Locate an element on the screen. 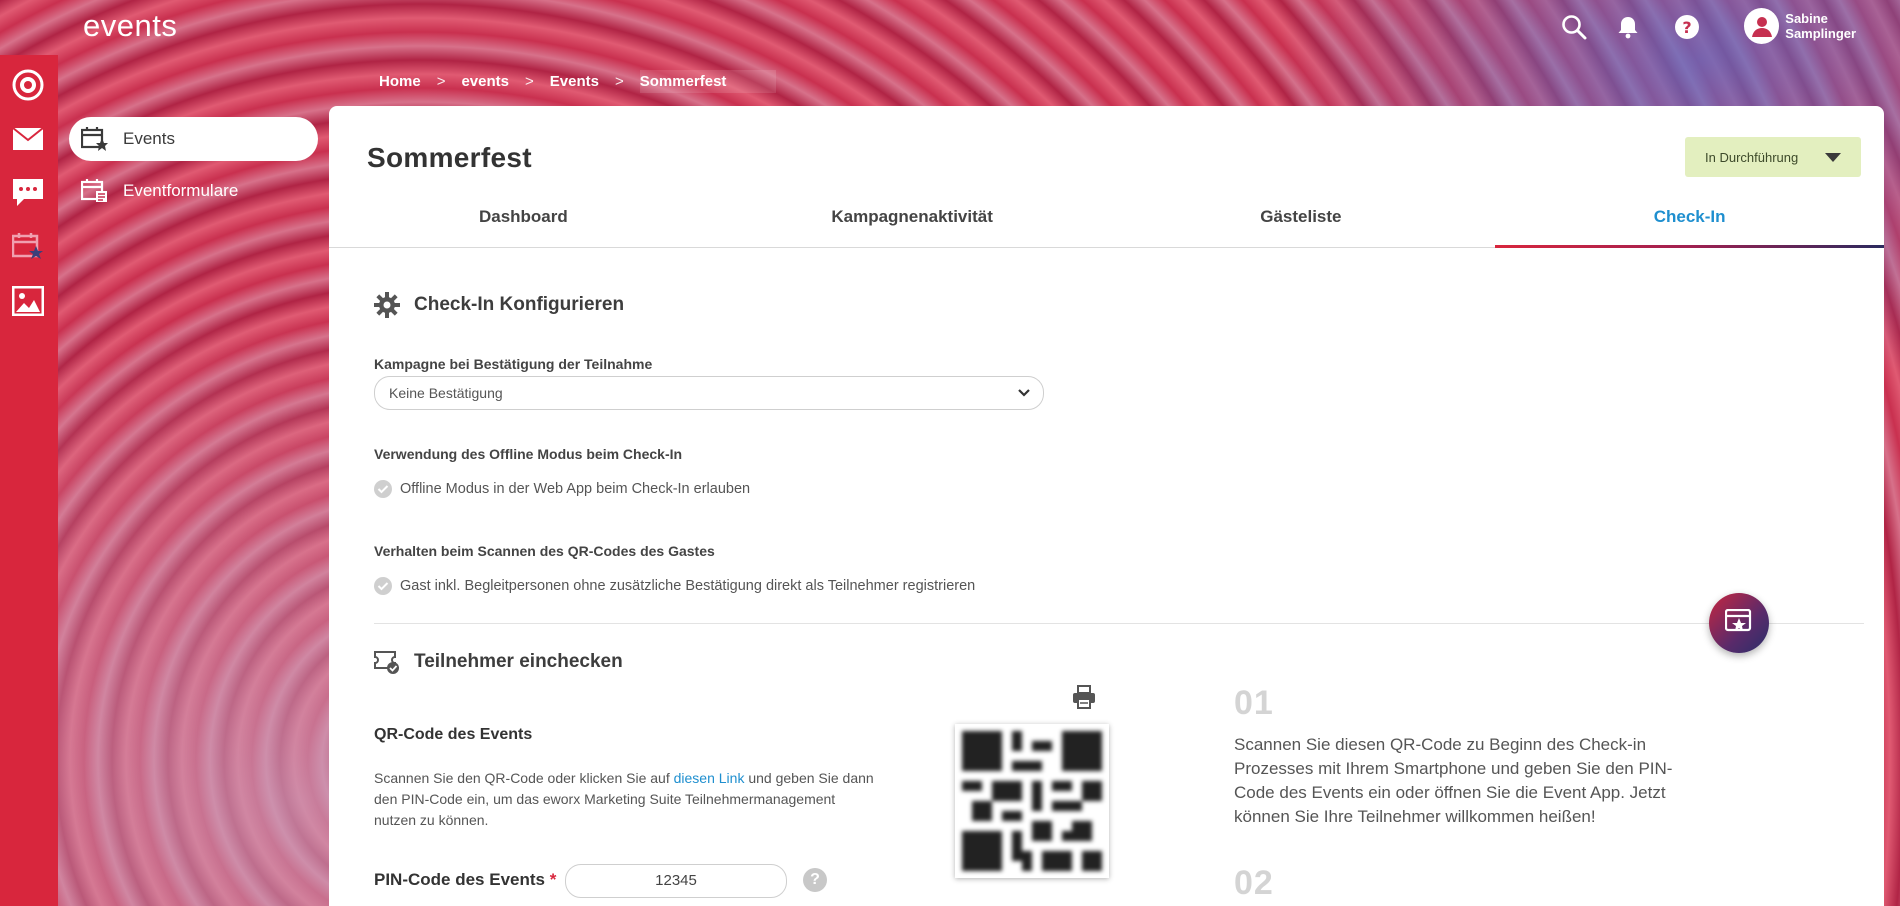 This screenshot has height=906, width=1900. event-star-icon is located at coordinates (1738, 623).